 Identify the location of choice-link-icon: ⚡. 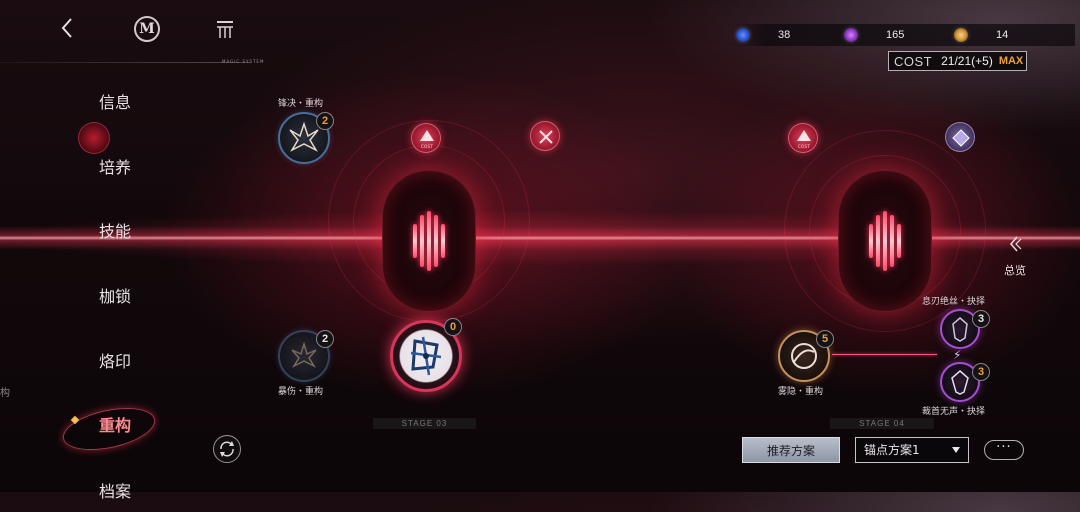
(957, 355).